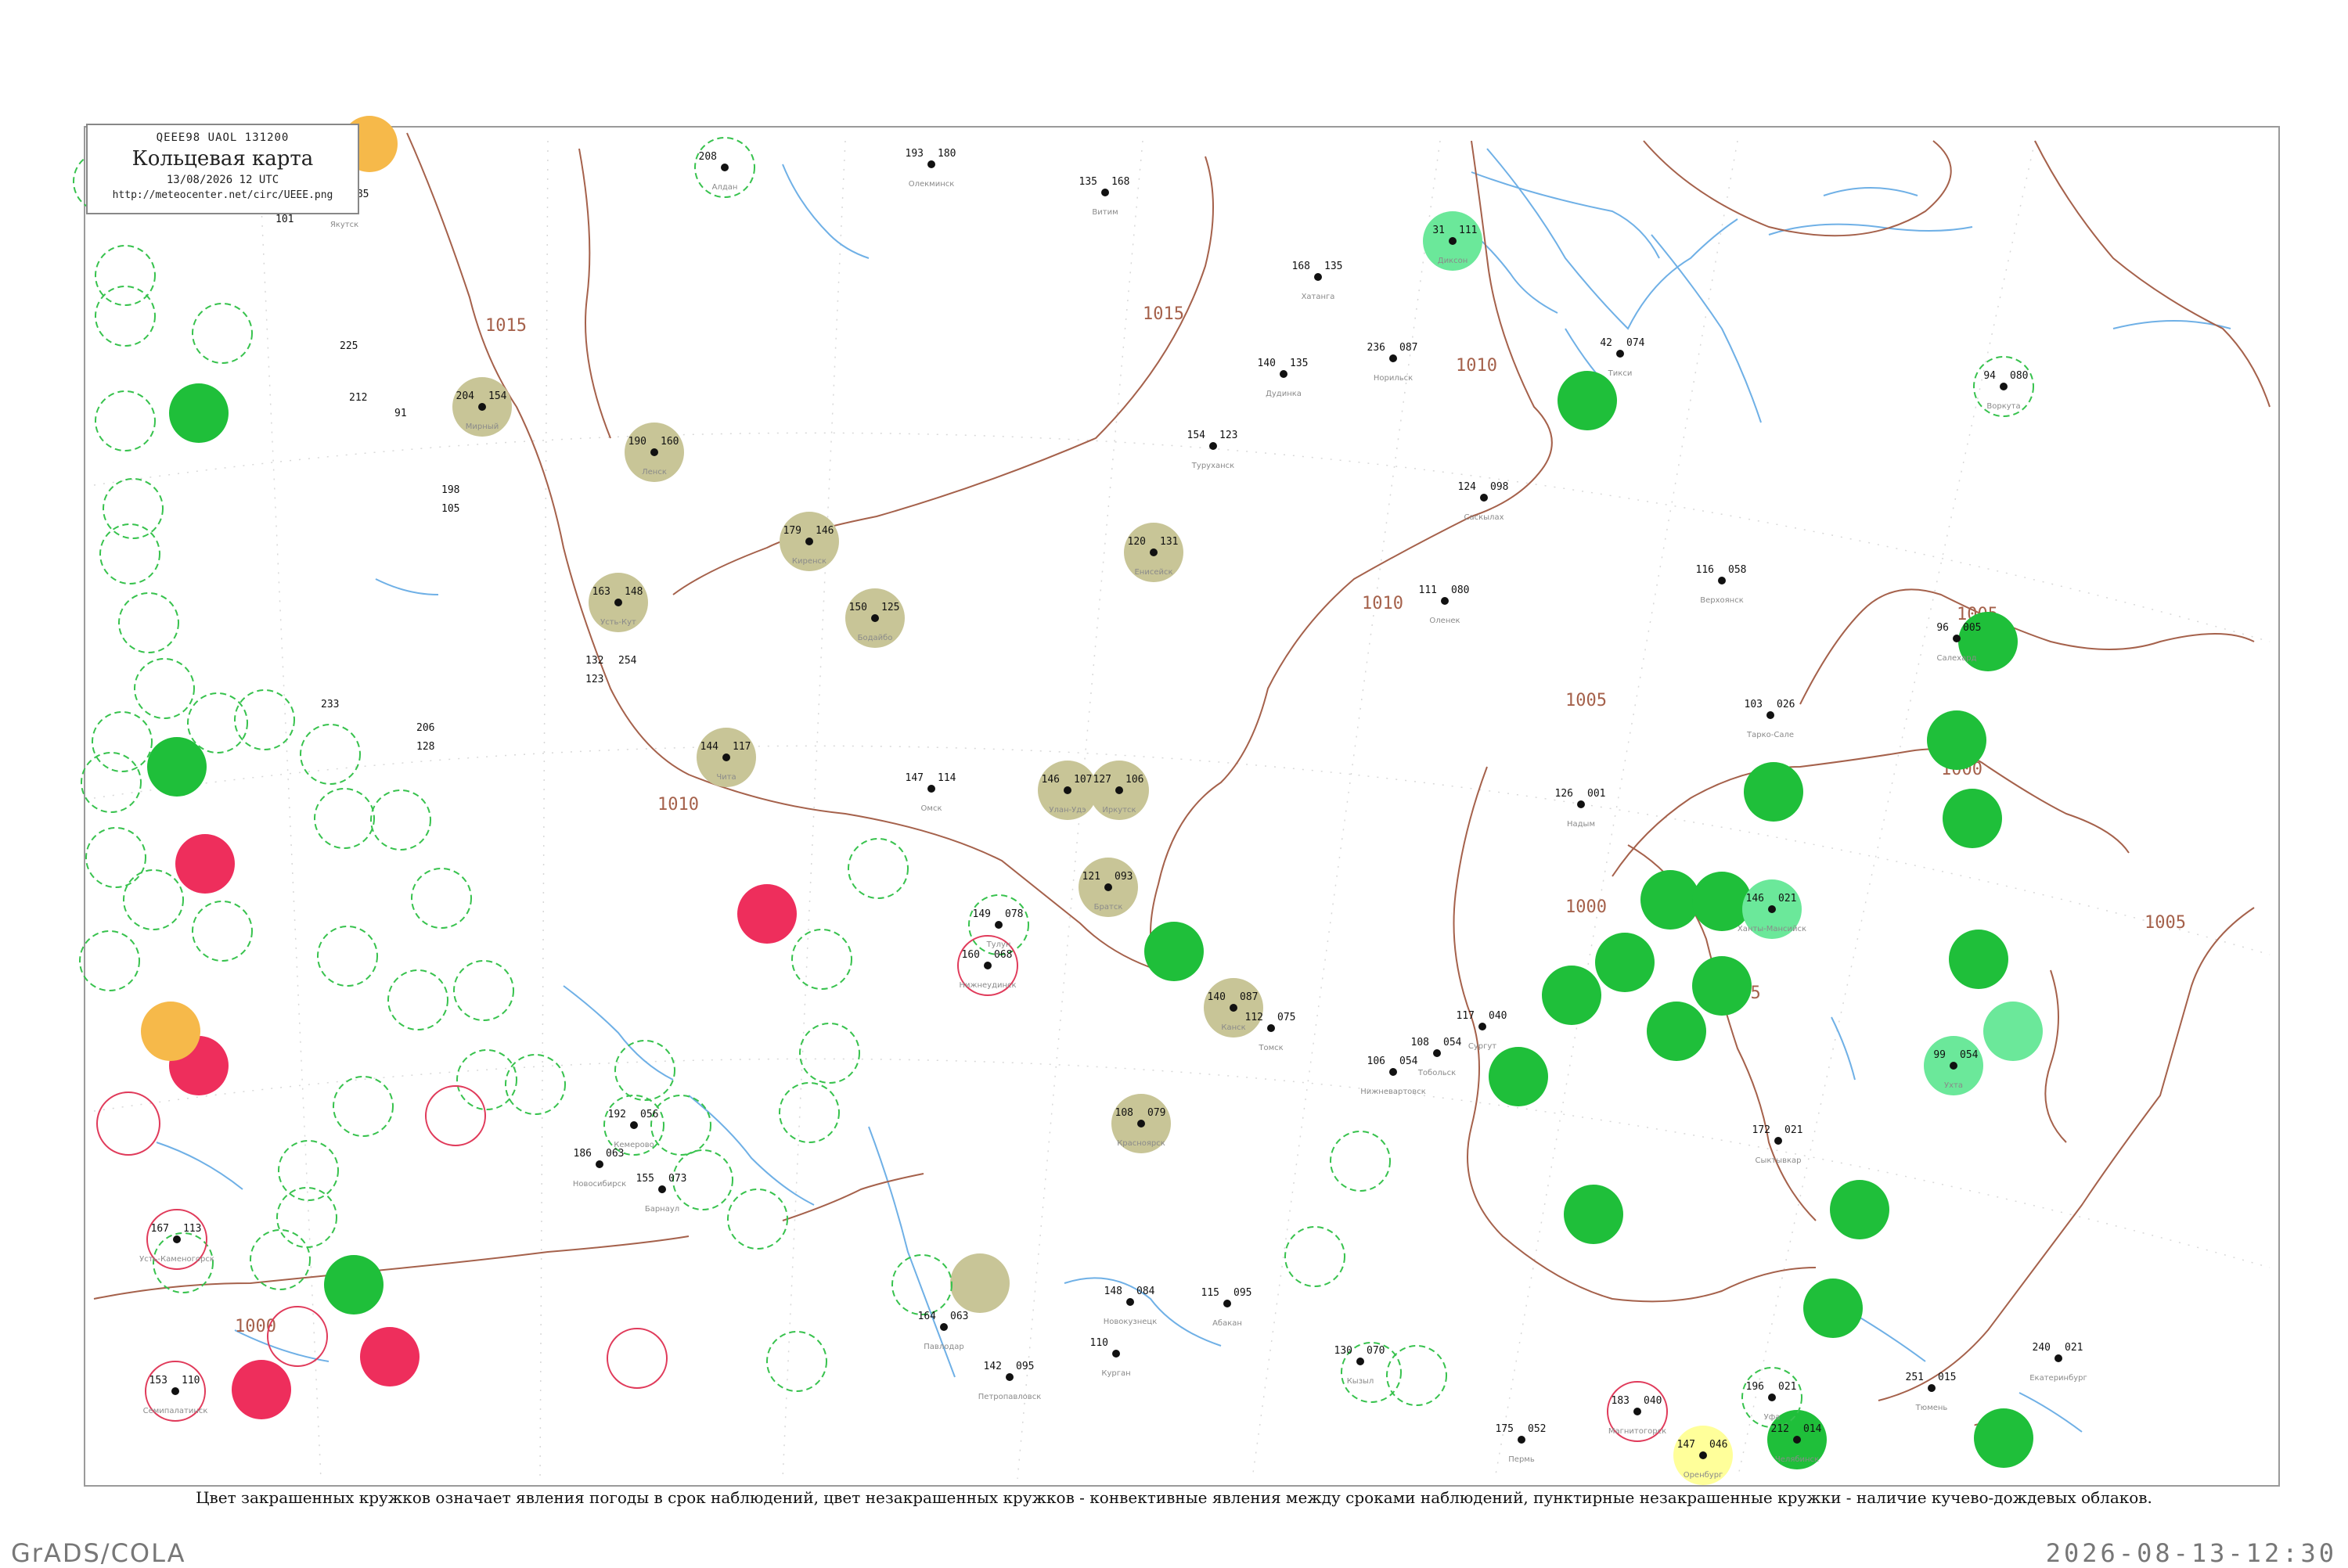 This screenshot has width=2348, height=1568. Describe the element at coordinates (1737, 570) in the screenshot. I see `station-pressure: 058` at that location.